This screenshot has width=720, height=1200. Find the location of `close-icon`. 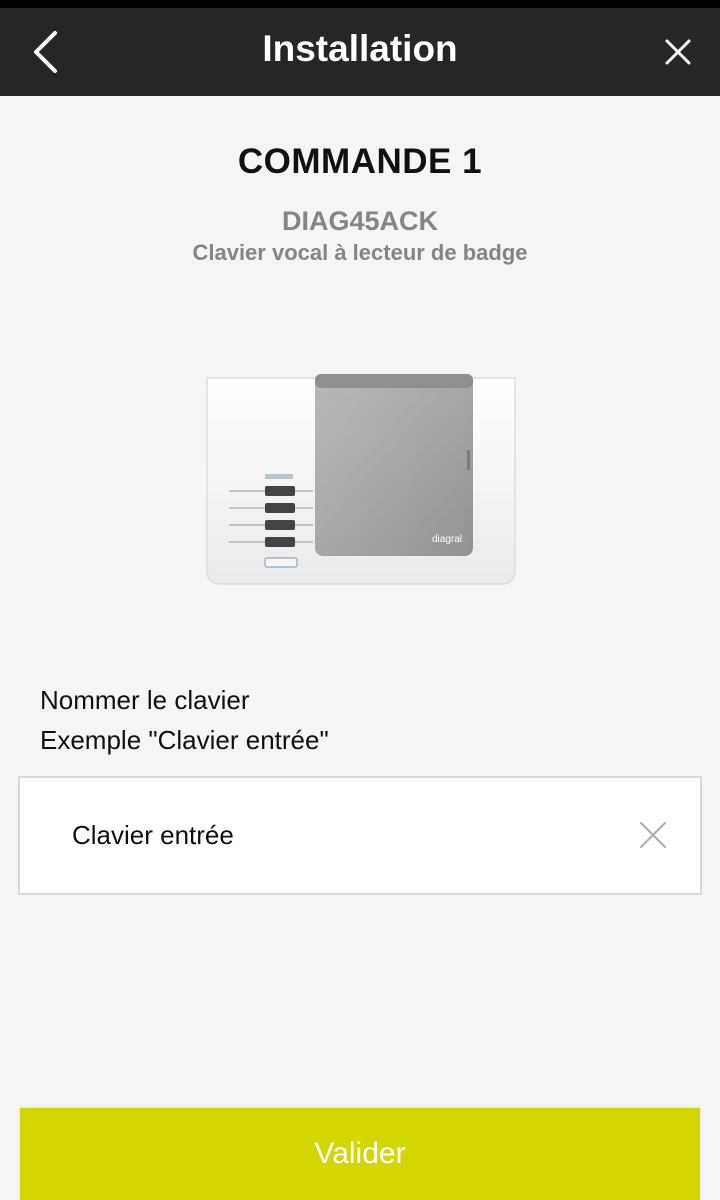

close-icon is located at coordinates (678, 52).